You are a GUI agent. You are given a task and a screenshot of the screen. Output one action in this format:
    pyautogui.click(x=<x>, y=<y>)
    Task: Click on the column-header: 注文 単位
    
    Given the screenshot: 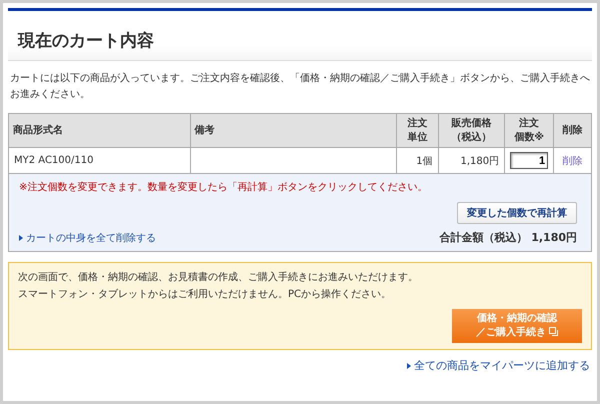 What is the action you would take?
    pyautogui.click(x=417, y=131)
    